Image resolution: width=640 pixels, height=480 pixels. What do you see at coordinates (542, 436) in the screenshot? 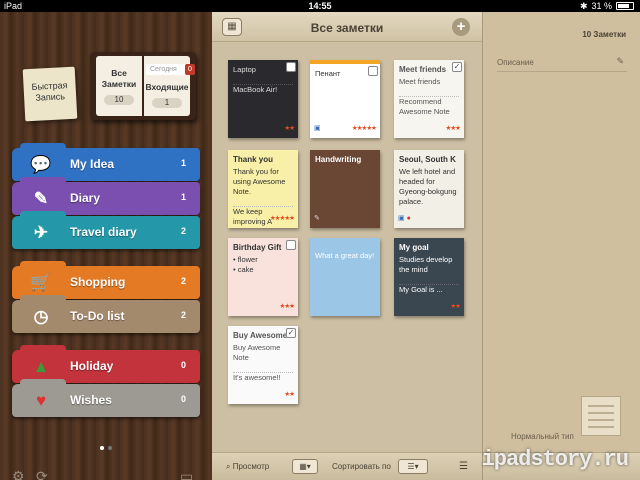
I see `note-type-label: Нормальный тип` at bounding box center [542, 436].